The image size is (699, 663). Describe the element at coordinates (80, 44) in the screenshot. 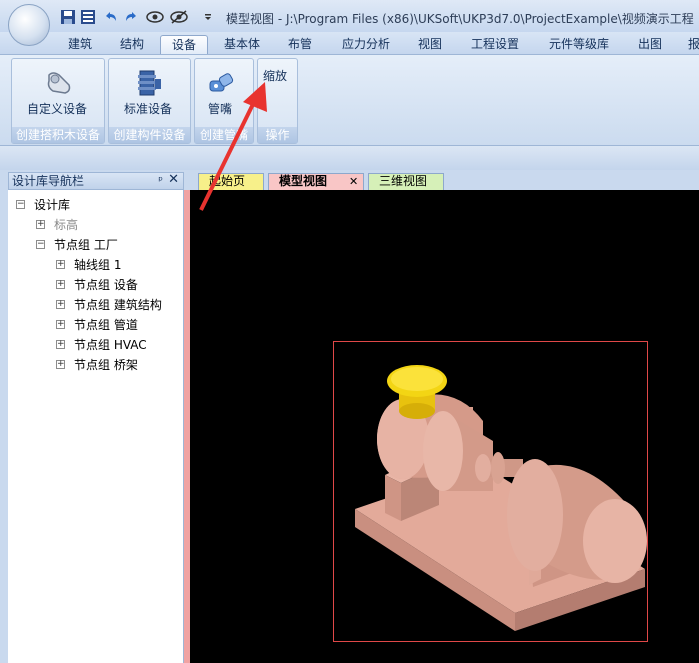

I see `tab-architecture: 建筑` at that location.